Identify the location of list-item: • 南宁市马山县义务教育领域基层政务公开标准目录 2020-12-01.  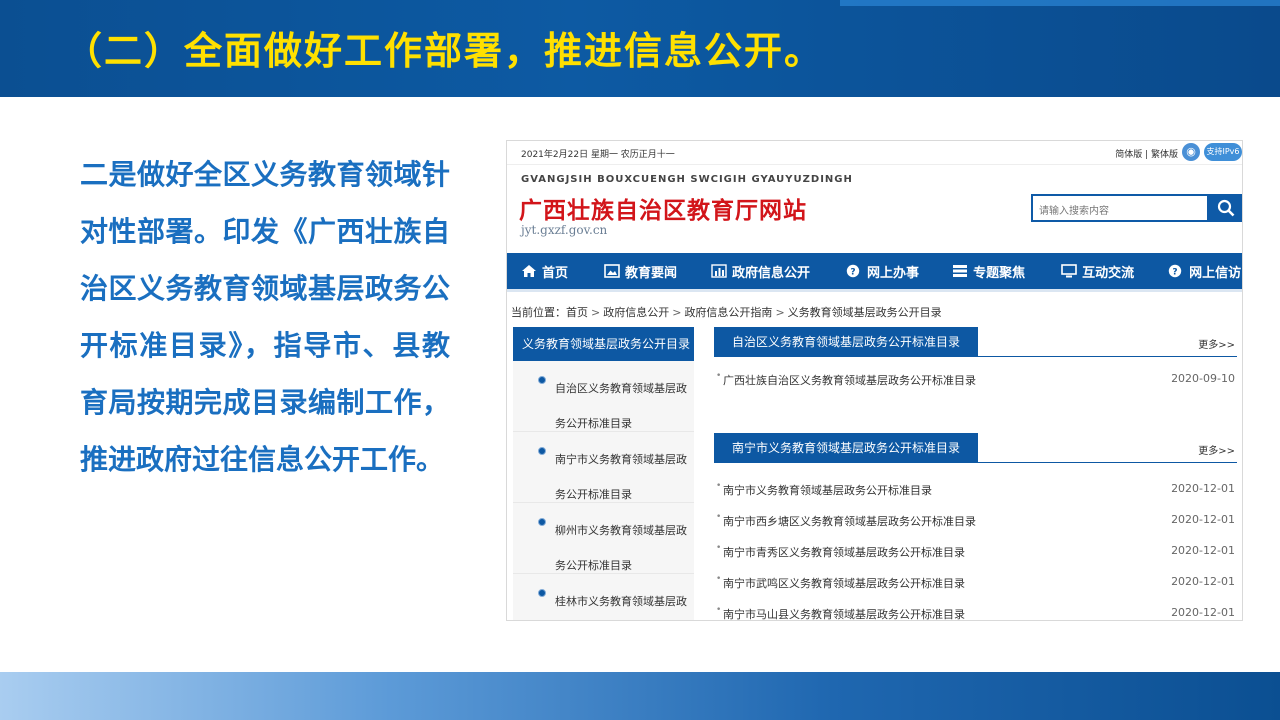
(975, 609).